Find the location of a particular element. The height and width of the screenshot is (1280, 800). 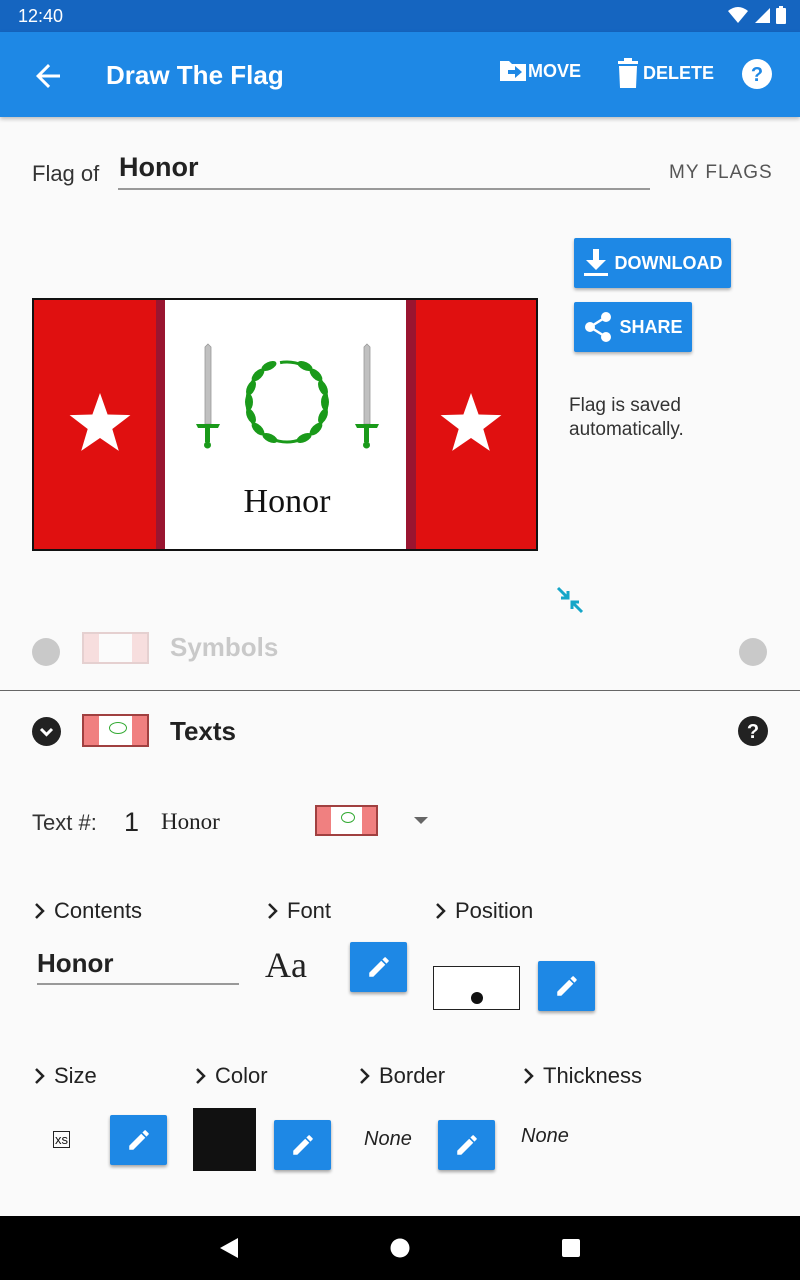

texts-help-icon: ? is located at coordinates (753, 731).